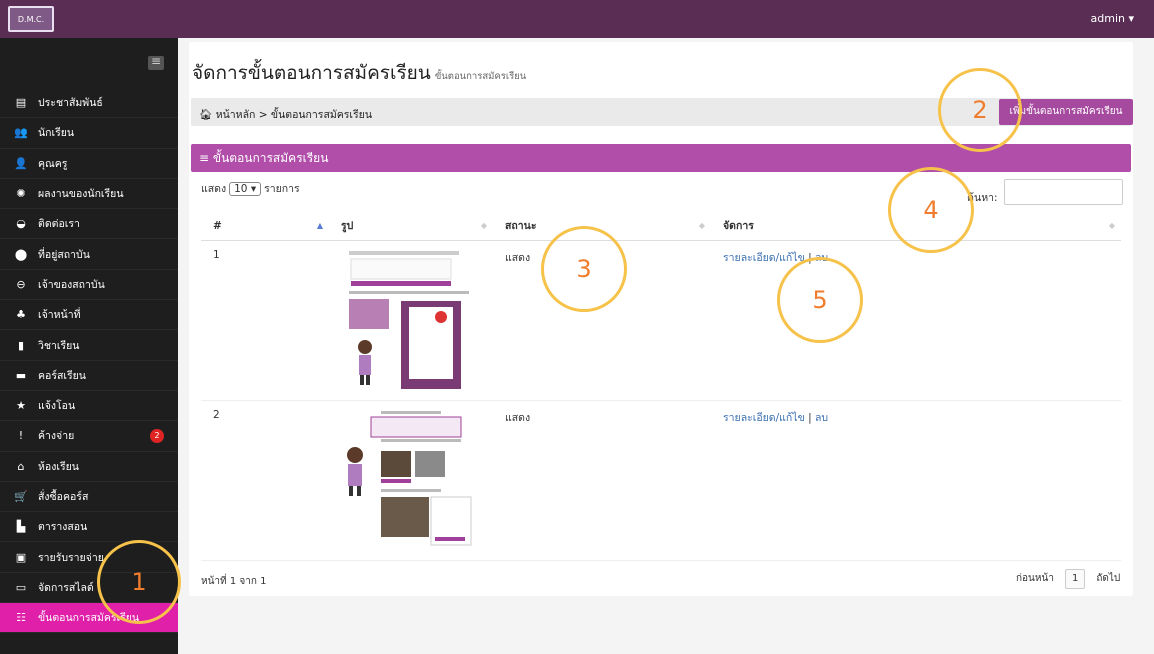  Describe the element at coordinates (21, 406) in the screenshot. I see `star-icon: ★` at that location.